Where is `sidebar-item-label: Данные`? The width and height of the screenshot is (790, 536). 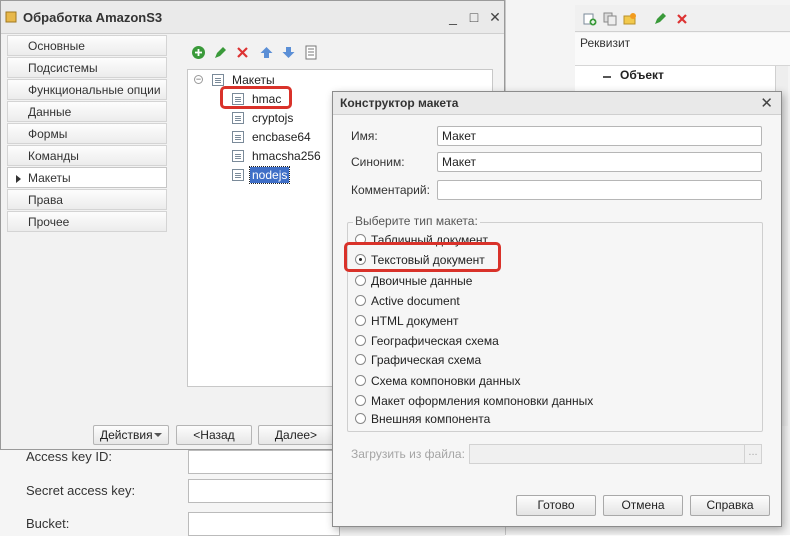
sidebar-item-label: Данные is located at coordinates (50, 112).